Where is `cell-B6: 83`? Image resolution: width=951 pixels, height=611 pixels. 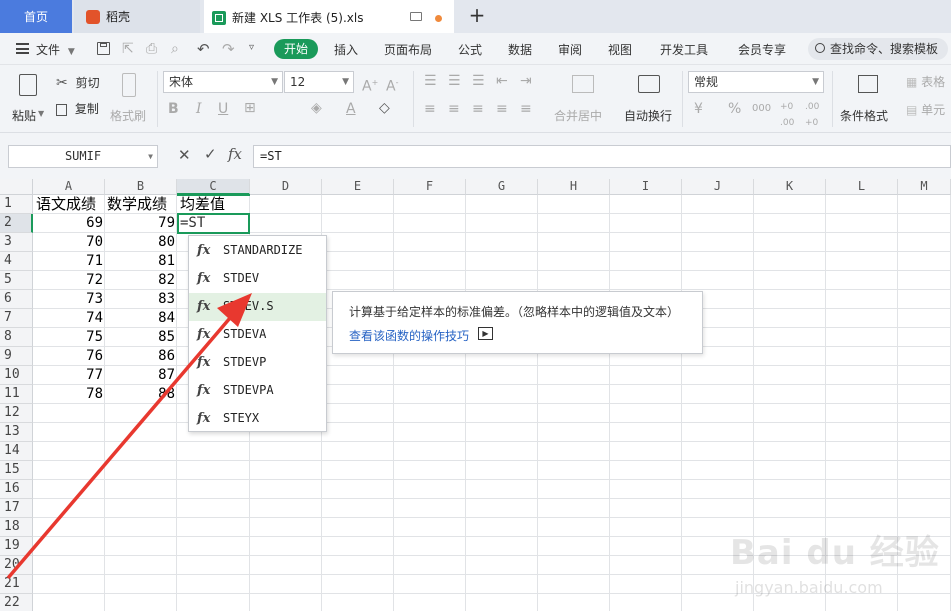 cell-B6: 83 is located at coordinates (141, 299).